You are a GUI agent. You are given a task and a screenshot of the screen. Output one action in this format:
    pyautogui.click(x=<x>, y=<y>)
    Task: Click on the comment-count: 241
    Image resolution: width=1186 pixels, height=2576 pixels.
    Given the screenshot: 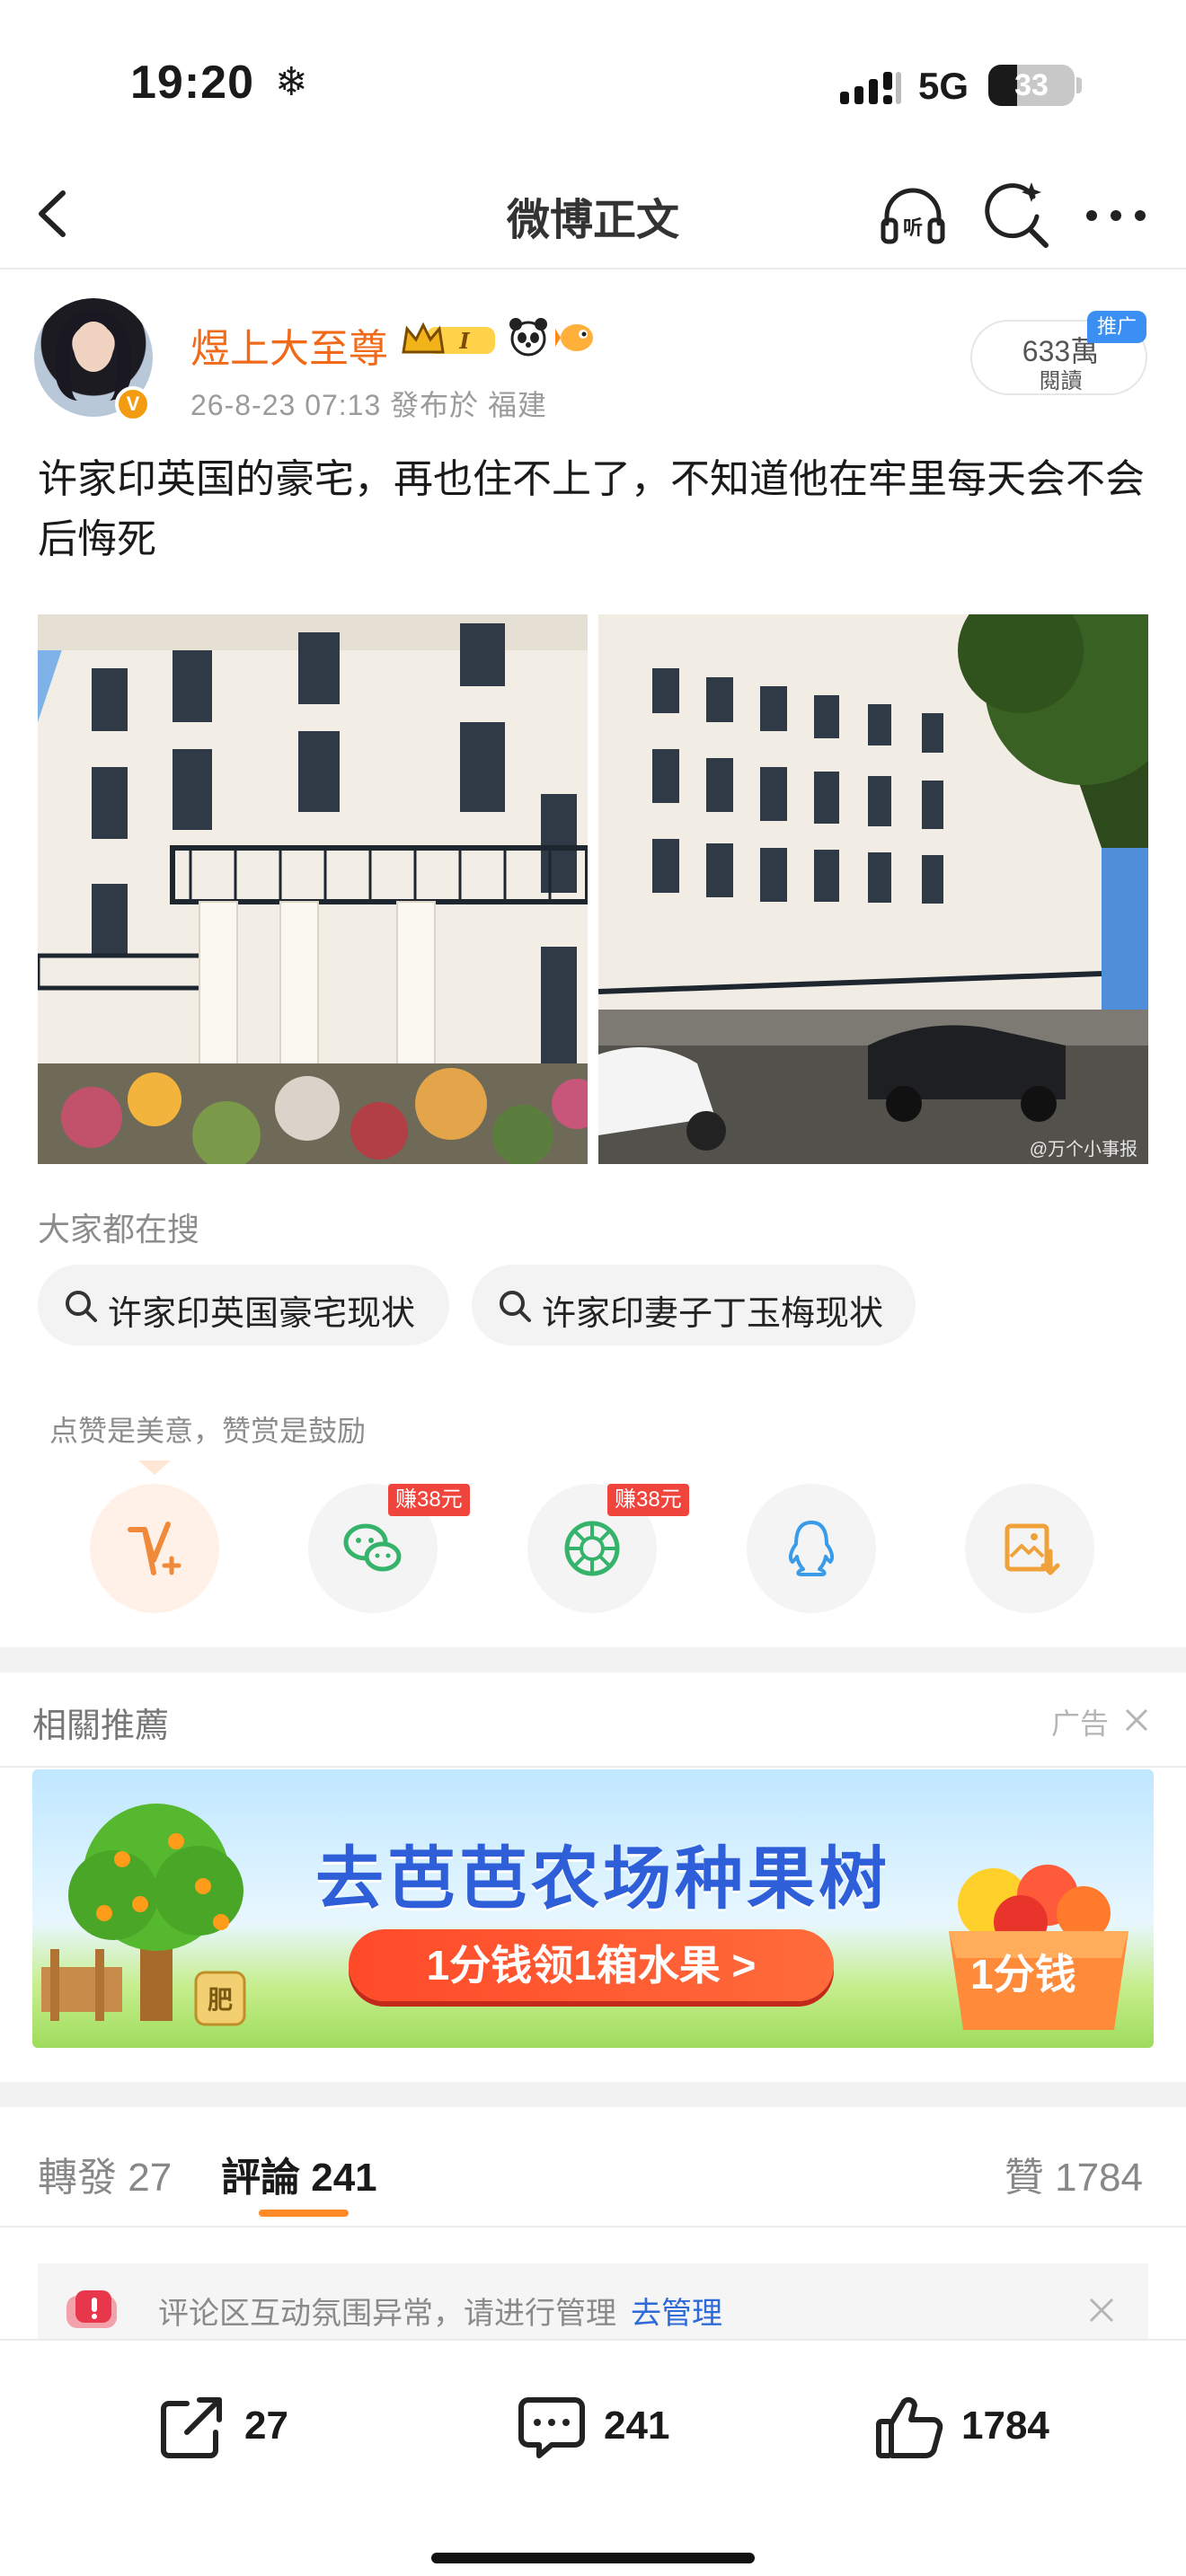 What is the action you would take?
    pyautogui.click(x=637, y=2426)
    